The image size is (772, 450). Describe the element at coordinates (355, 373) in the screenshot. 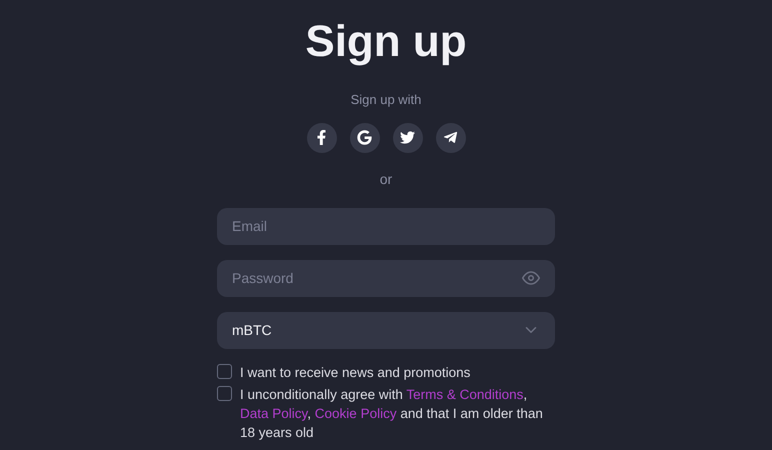

I see `consent-text: I want to receive news and promotions` at that location.